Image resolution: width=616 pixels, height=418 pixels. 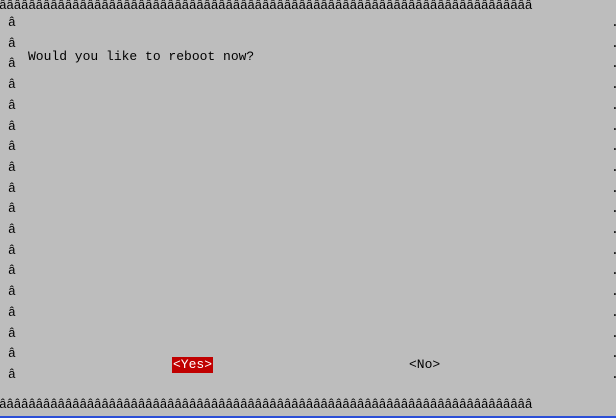 I want to click on no-button: <No>, so click(x=424, y=365).